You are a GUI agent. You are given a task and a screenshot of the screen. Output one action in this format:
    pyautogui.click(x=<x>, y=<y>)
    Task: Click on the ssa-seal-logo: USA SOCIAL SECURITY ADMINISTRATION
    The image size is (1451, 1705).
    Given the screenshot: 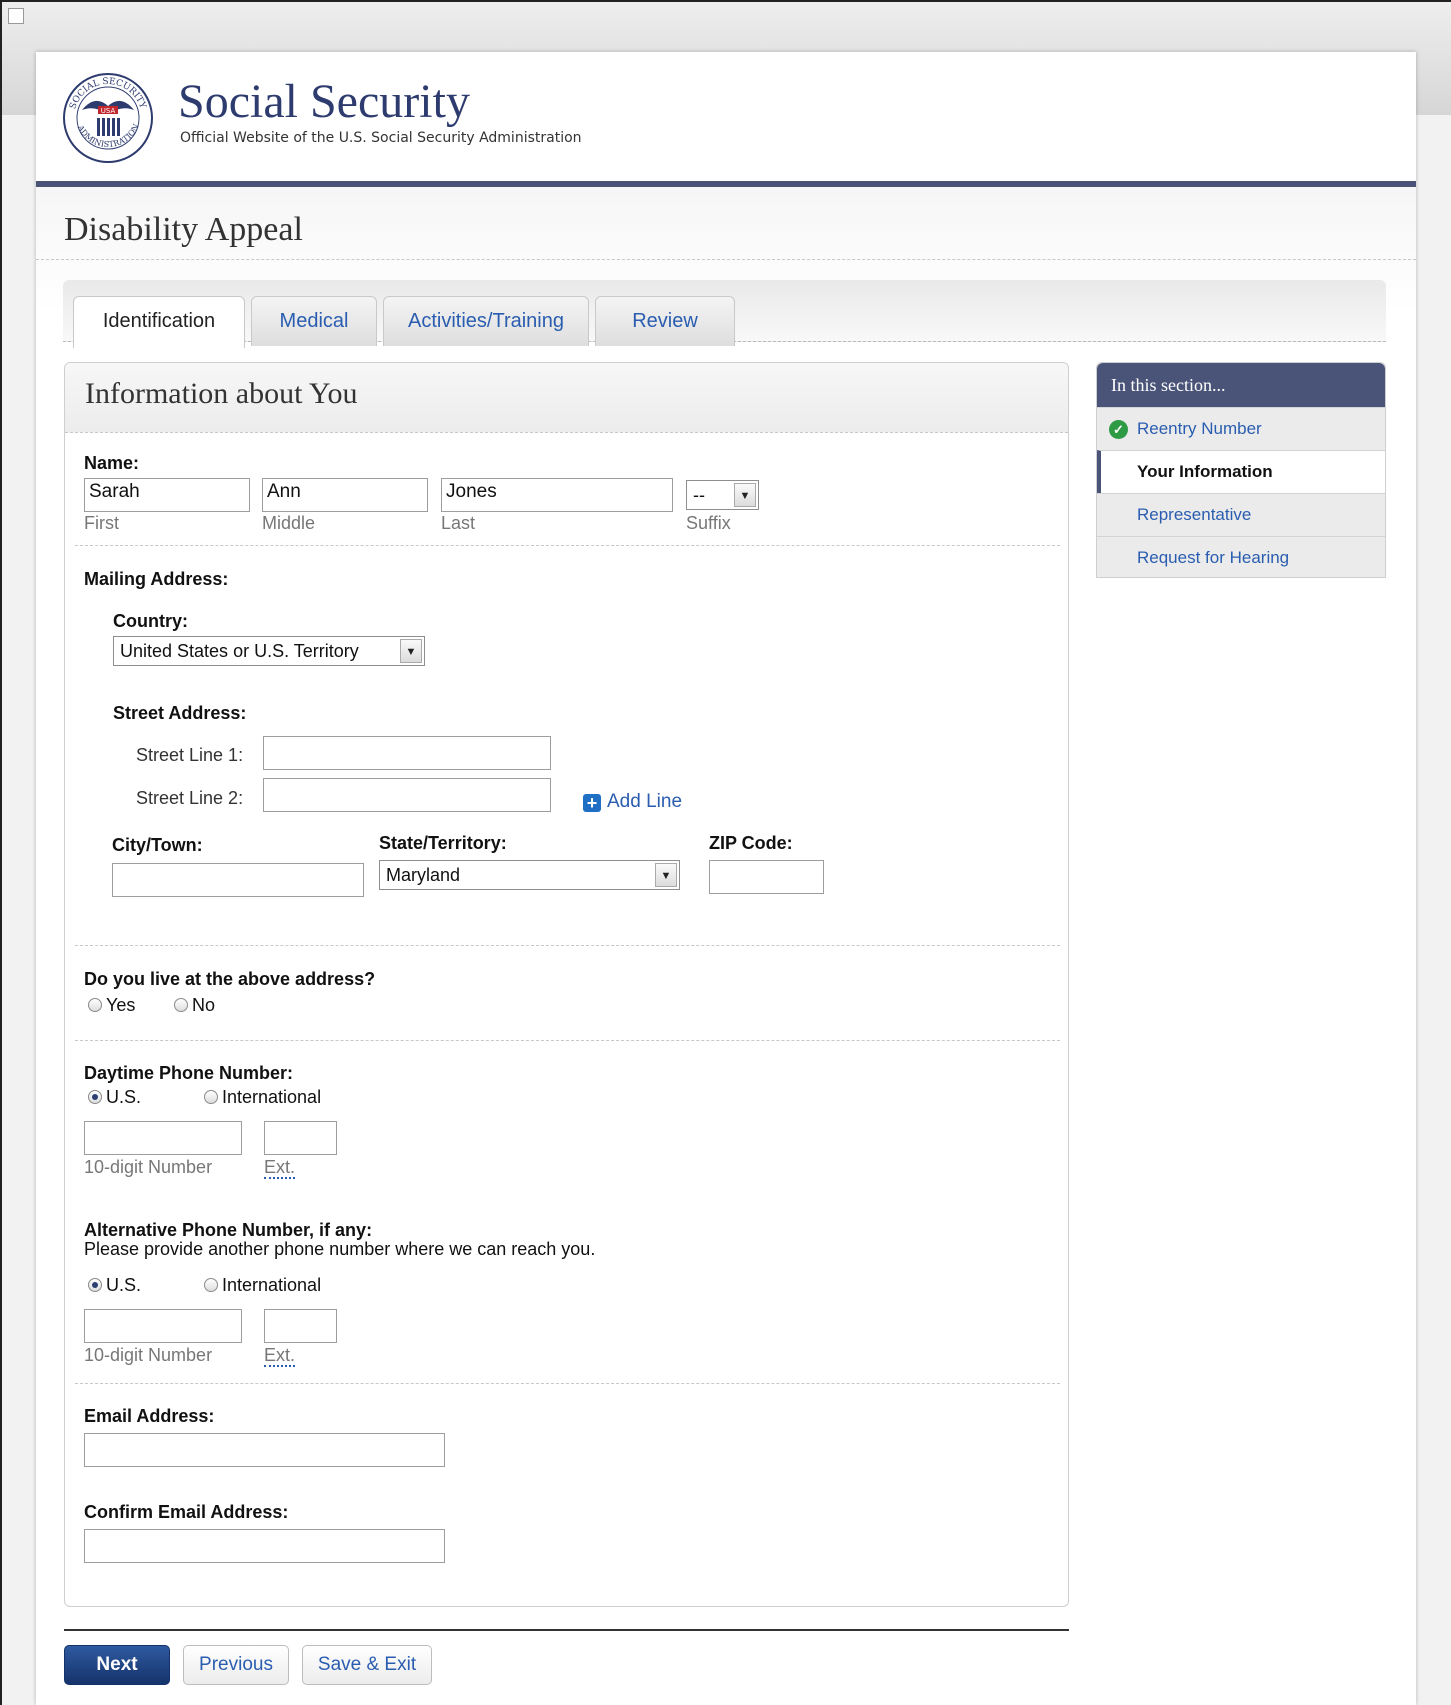 What is the action you would take?
    pyautogui.click(x=108, y=118)
    